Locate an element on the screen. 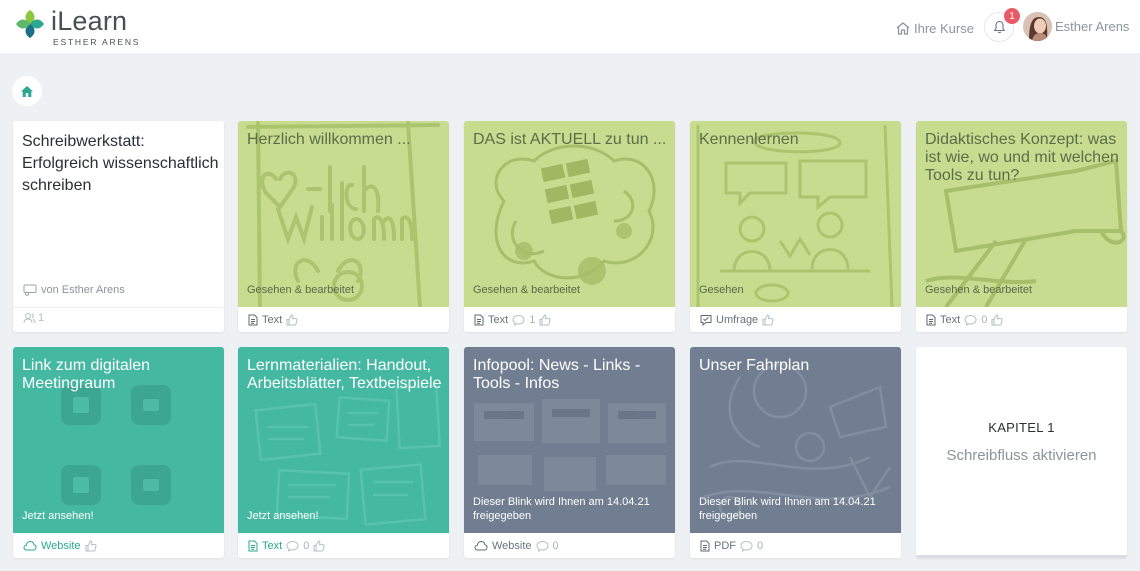  divider is located at coordinates (118, 307).